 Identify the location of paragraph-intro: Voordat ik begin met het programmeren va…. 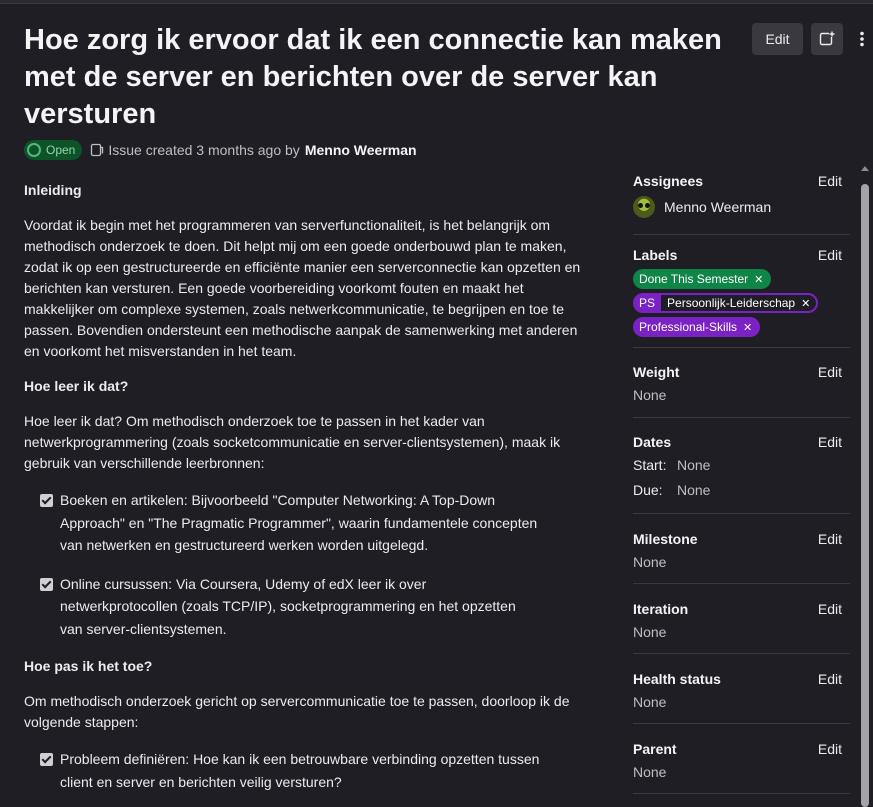
(302, 288).